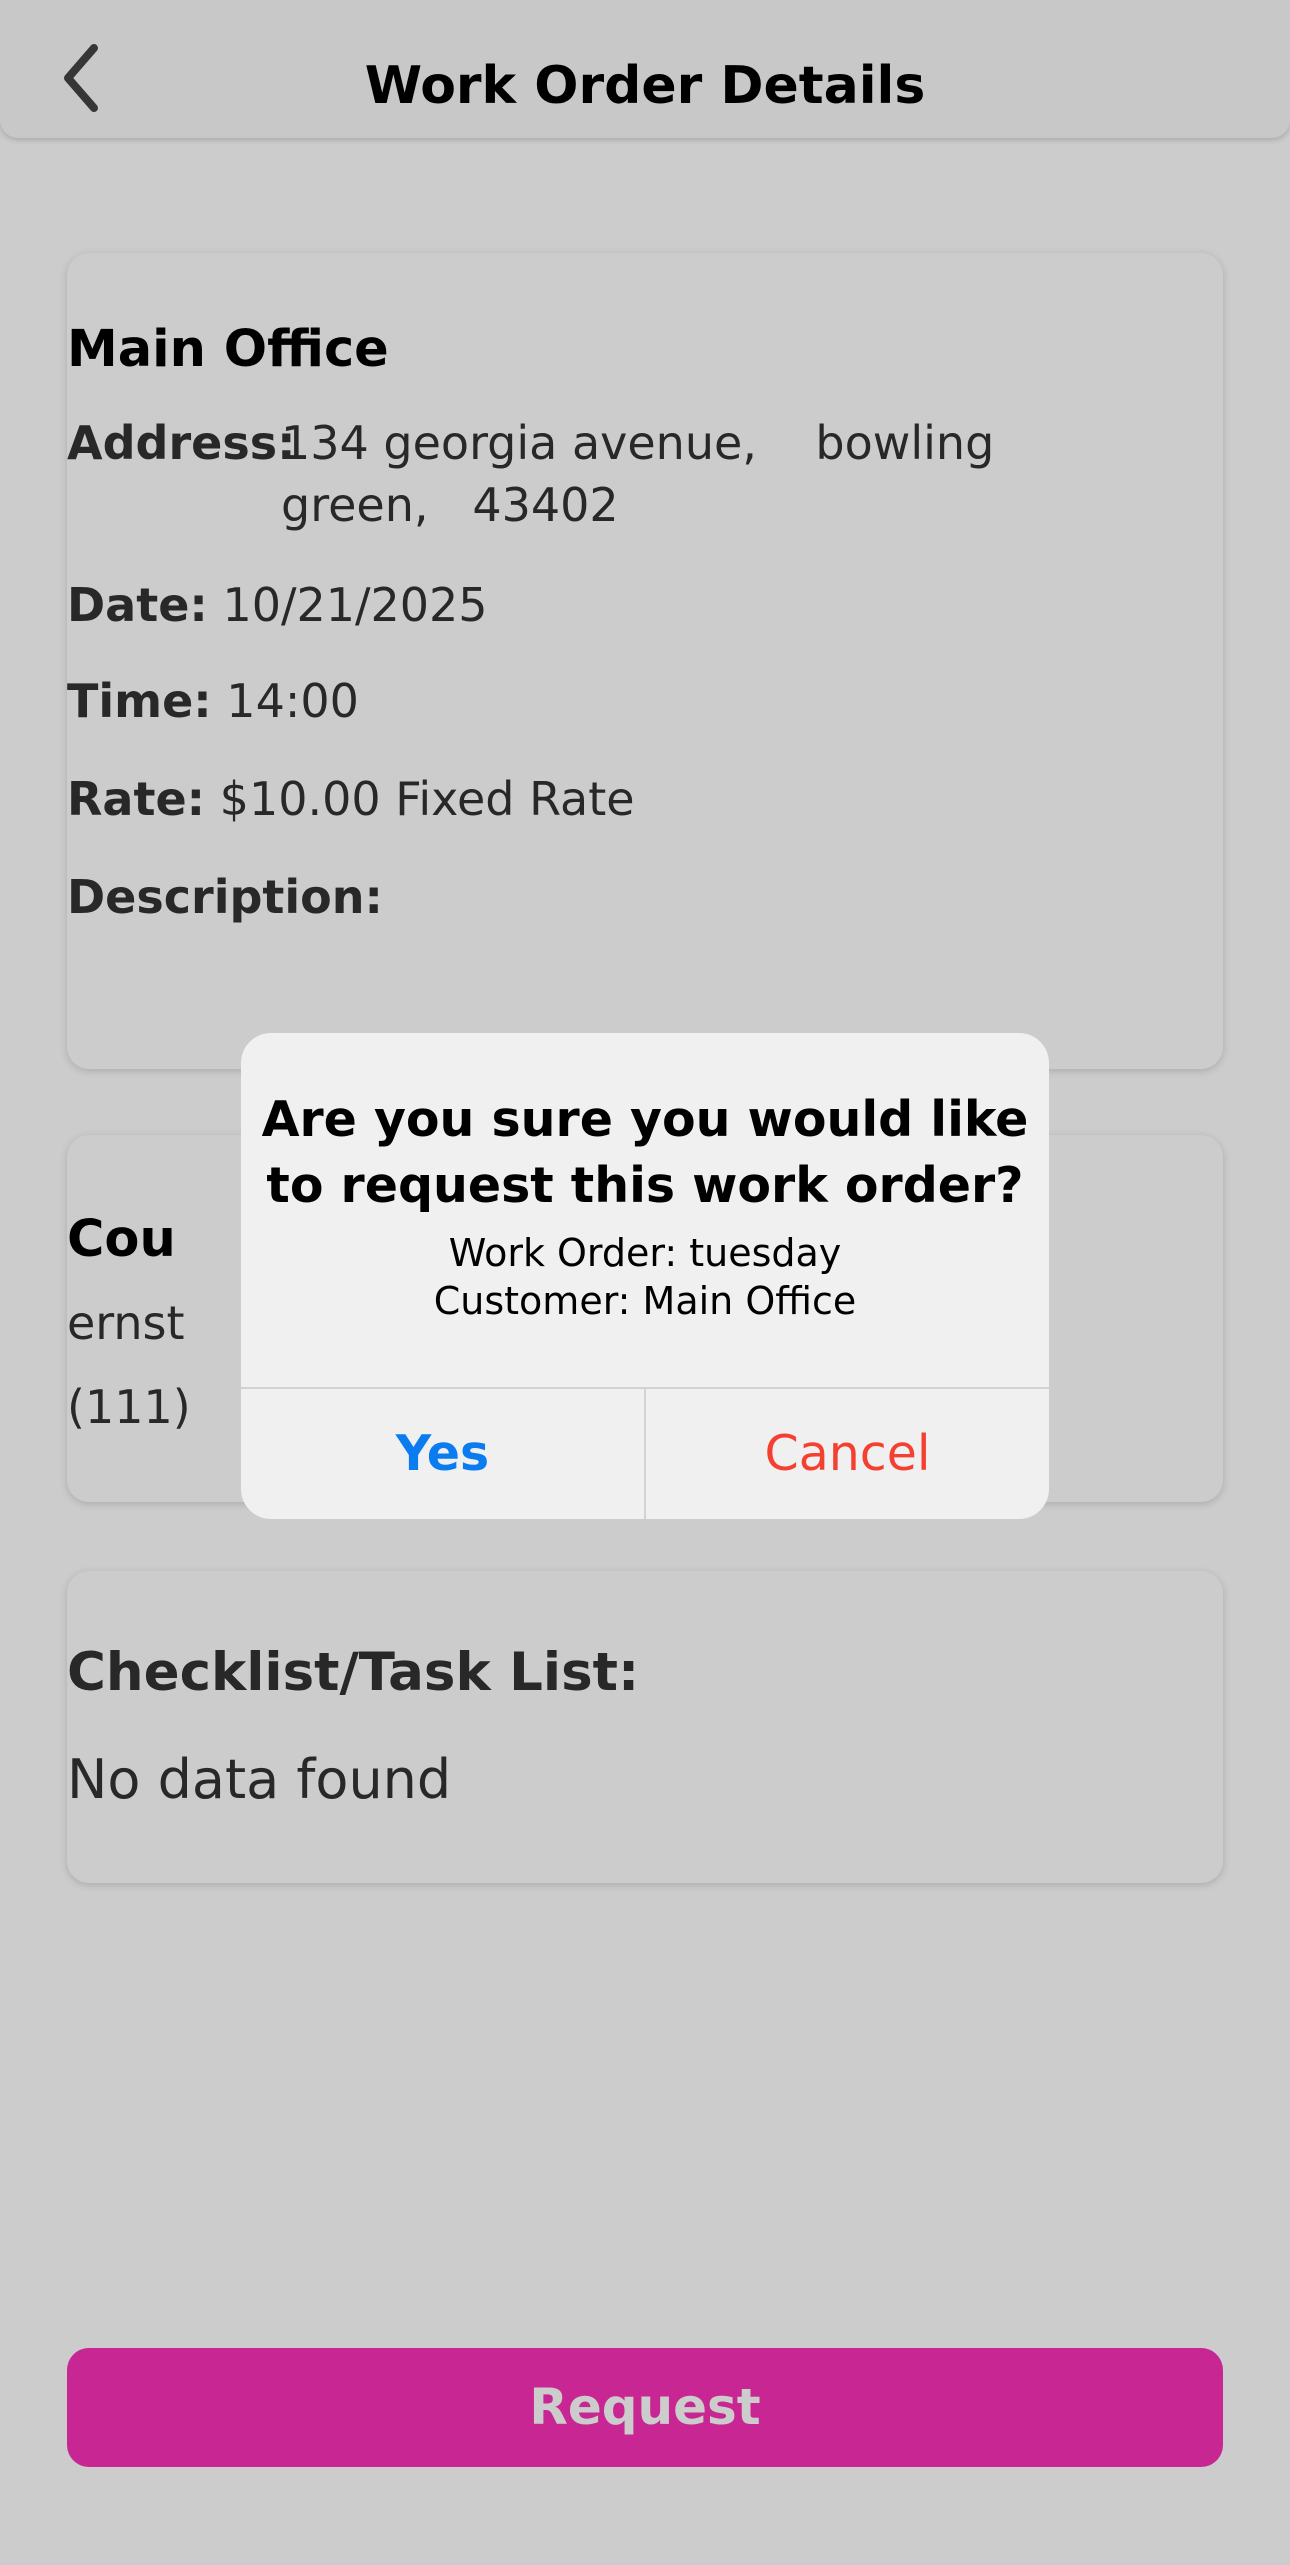 The width and height of the screenshot is (1290, 2565). Describe the element at coordinates (645, 1301) in the screenshot. I see `dialog-customer-line: Customer: Main Office` at that location.